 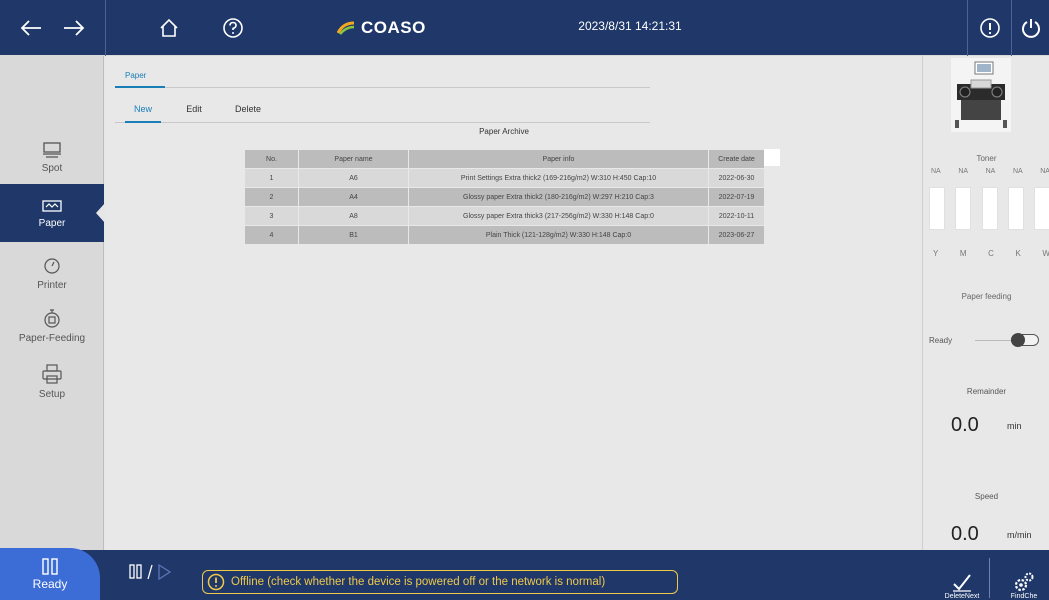 I want to click on home-icon, so click(x=169, y=28).